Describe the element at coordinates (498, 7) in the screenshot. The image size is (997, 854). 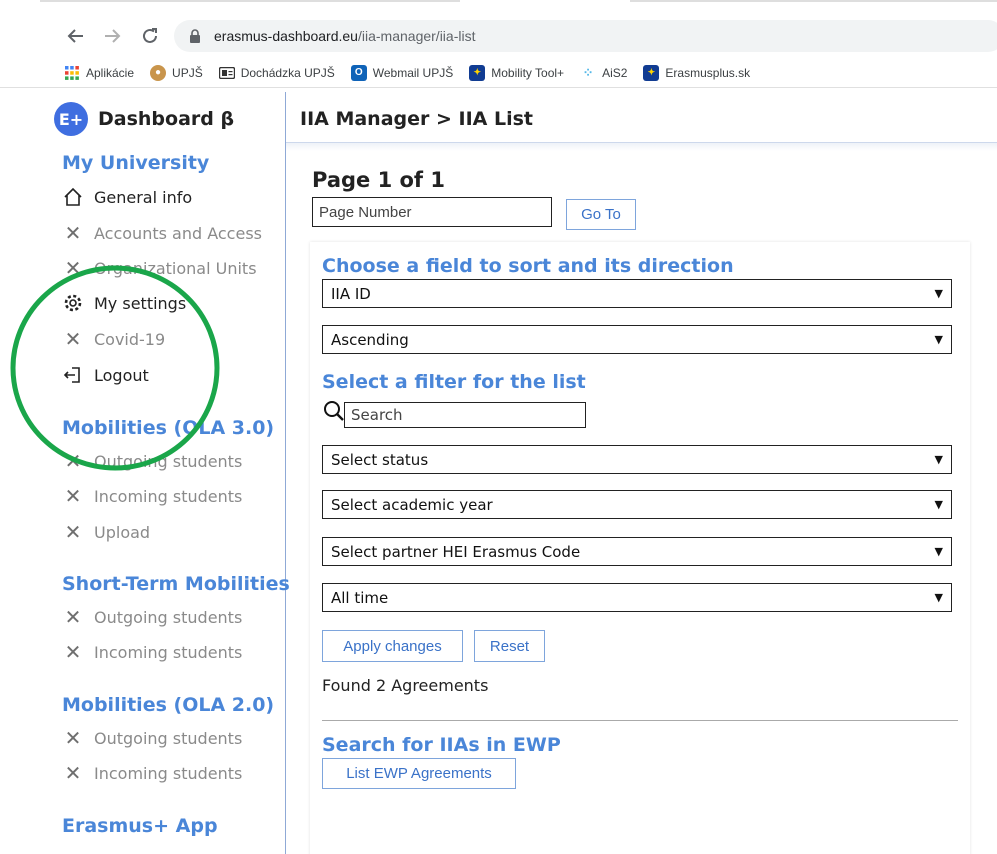
I see `tab-strip` at that location.